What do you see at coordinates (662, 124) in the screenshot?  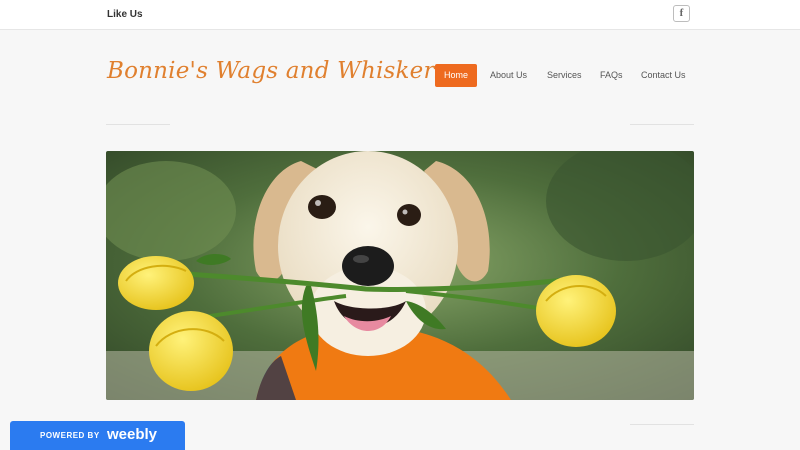 I see `divider-right` at bounding box center [662, 124].